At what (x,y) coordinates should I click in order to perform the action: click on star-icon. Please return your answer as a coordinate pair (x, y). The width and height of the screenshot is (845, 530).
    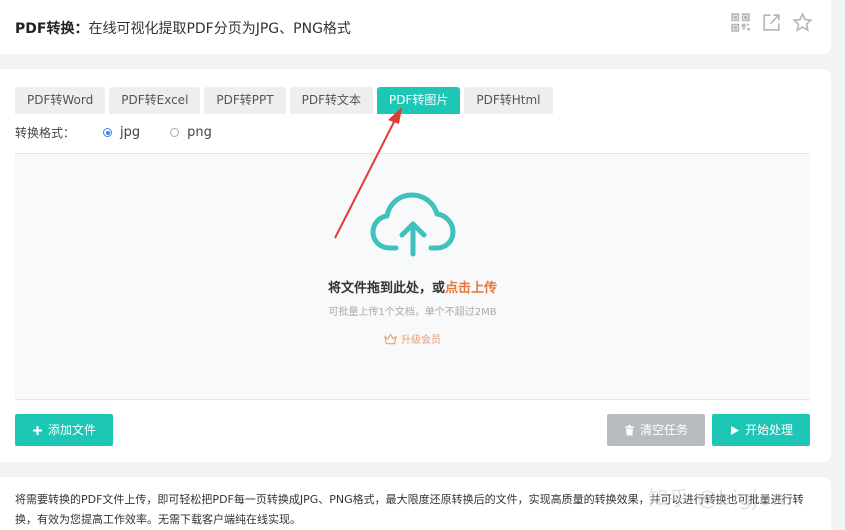
    Looking at the image, I should click on (802, 22).